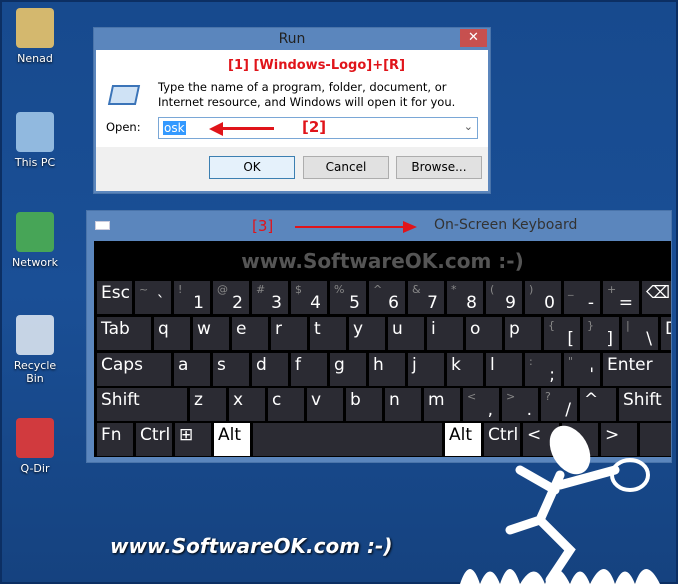 This screenshot has width=678, height=584. I want to click on key-label: Shift, so click(120, 400).